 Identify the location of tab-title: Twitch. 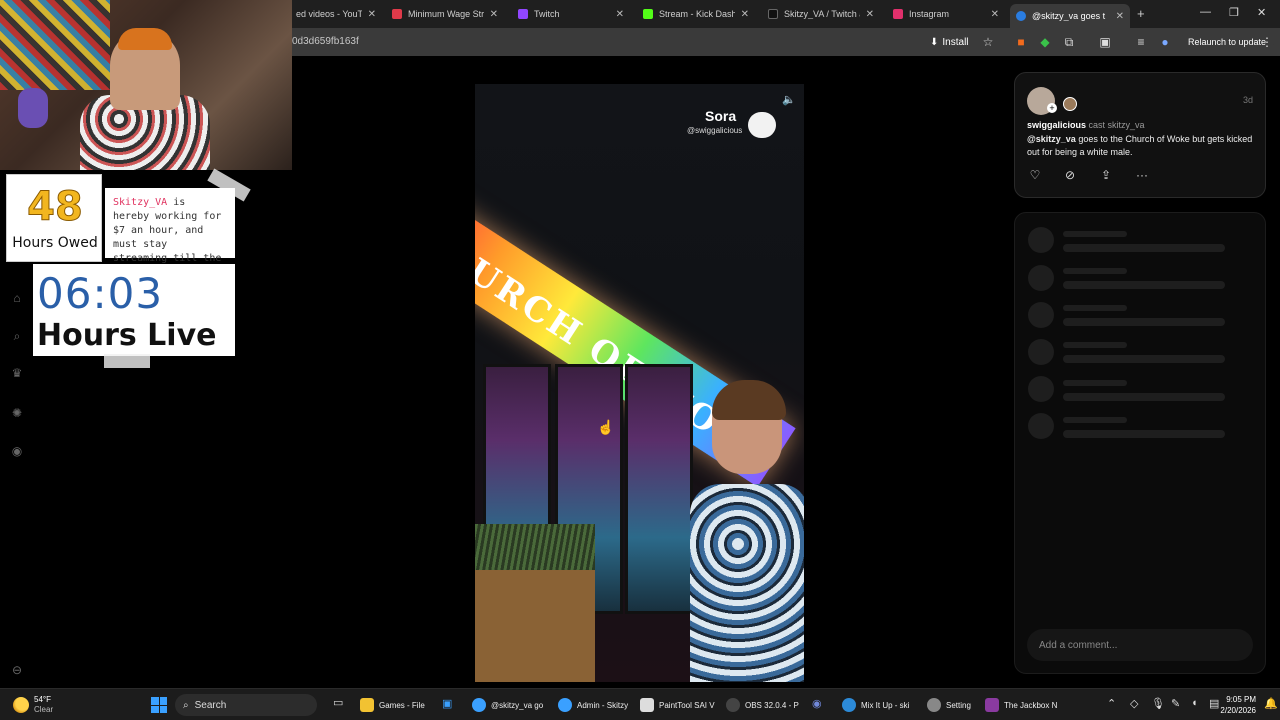
(547, 14).